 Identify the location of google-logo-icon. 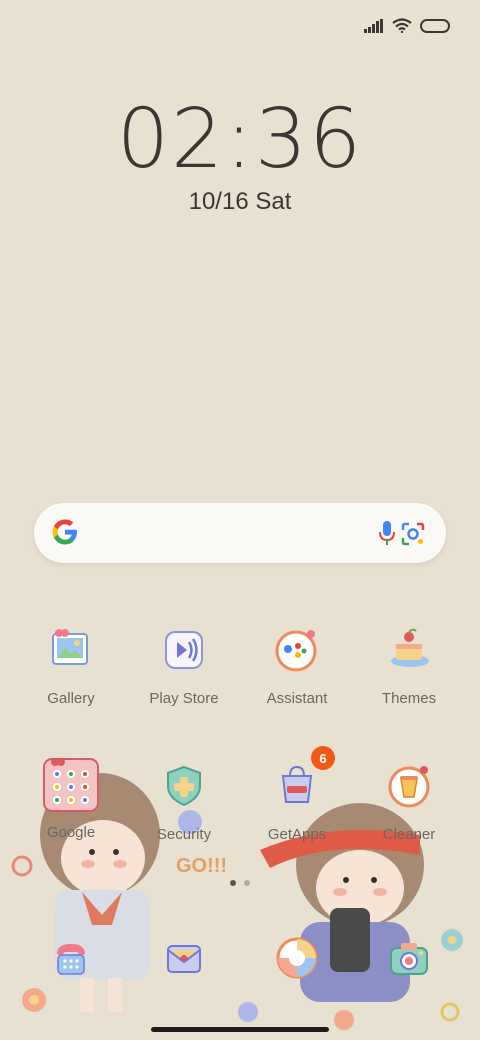
(64, 532).